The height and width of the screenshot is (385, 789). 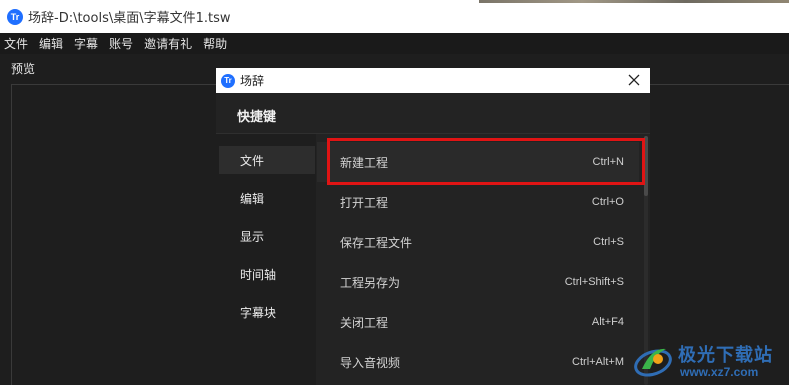 I want to click on dialog-heading: 快捷键, so click(x=257, y=117).